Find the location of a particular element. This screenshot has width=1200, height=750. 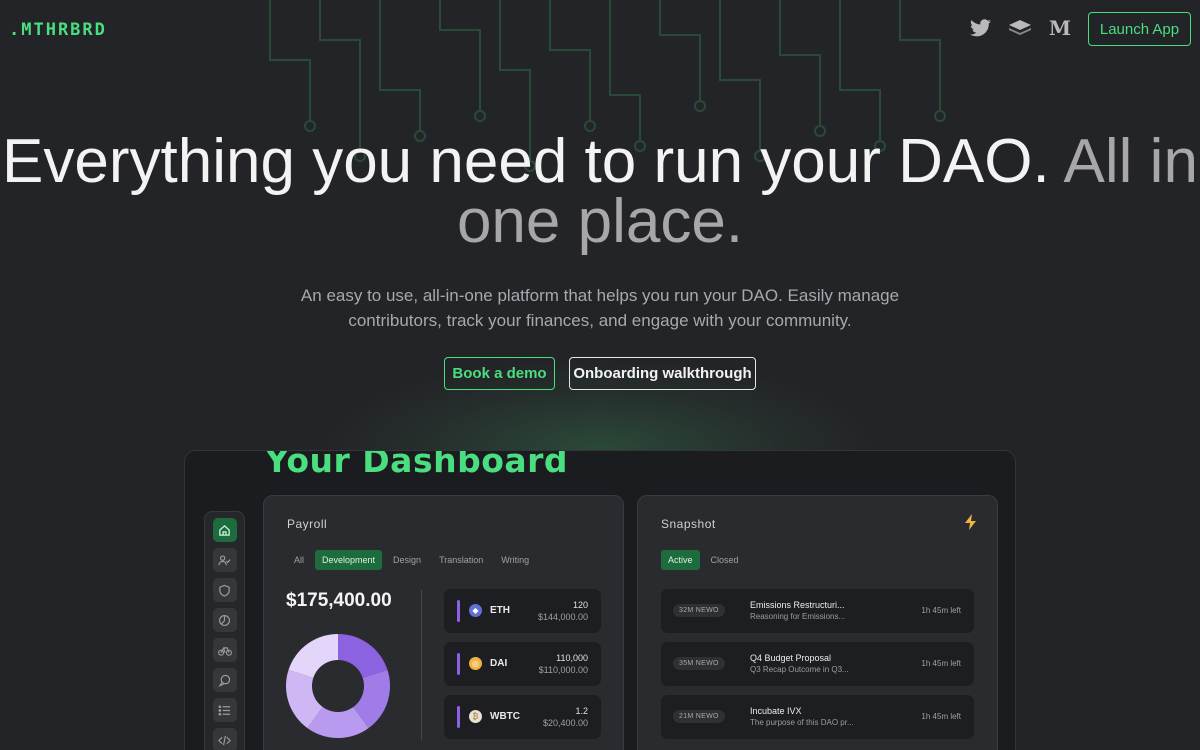

payroll-divider is located at coordinates (421, 665).